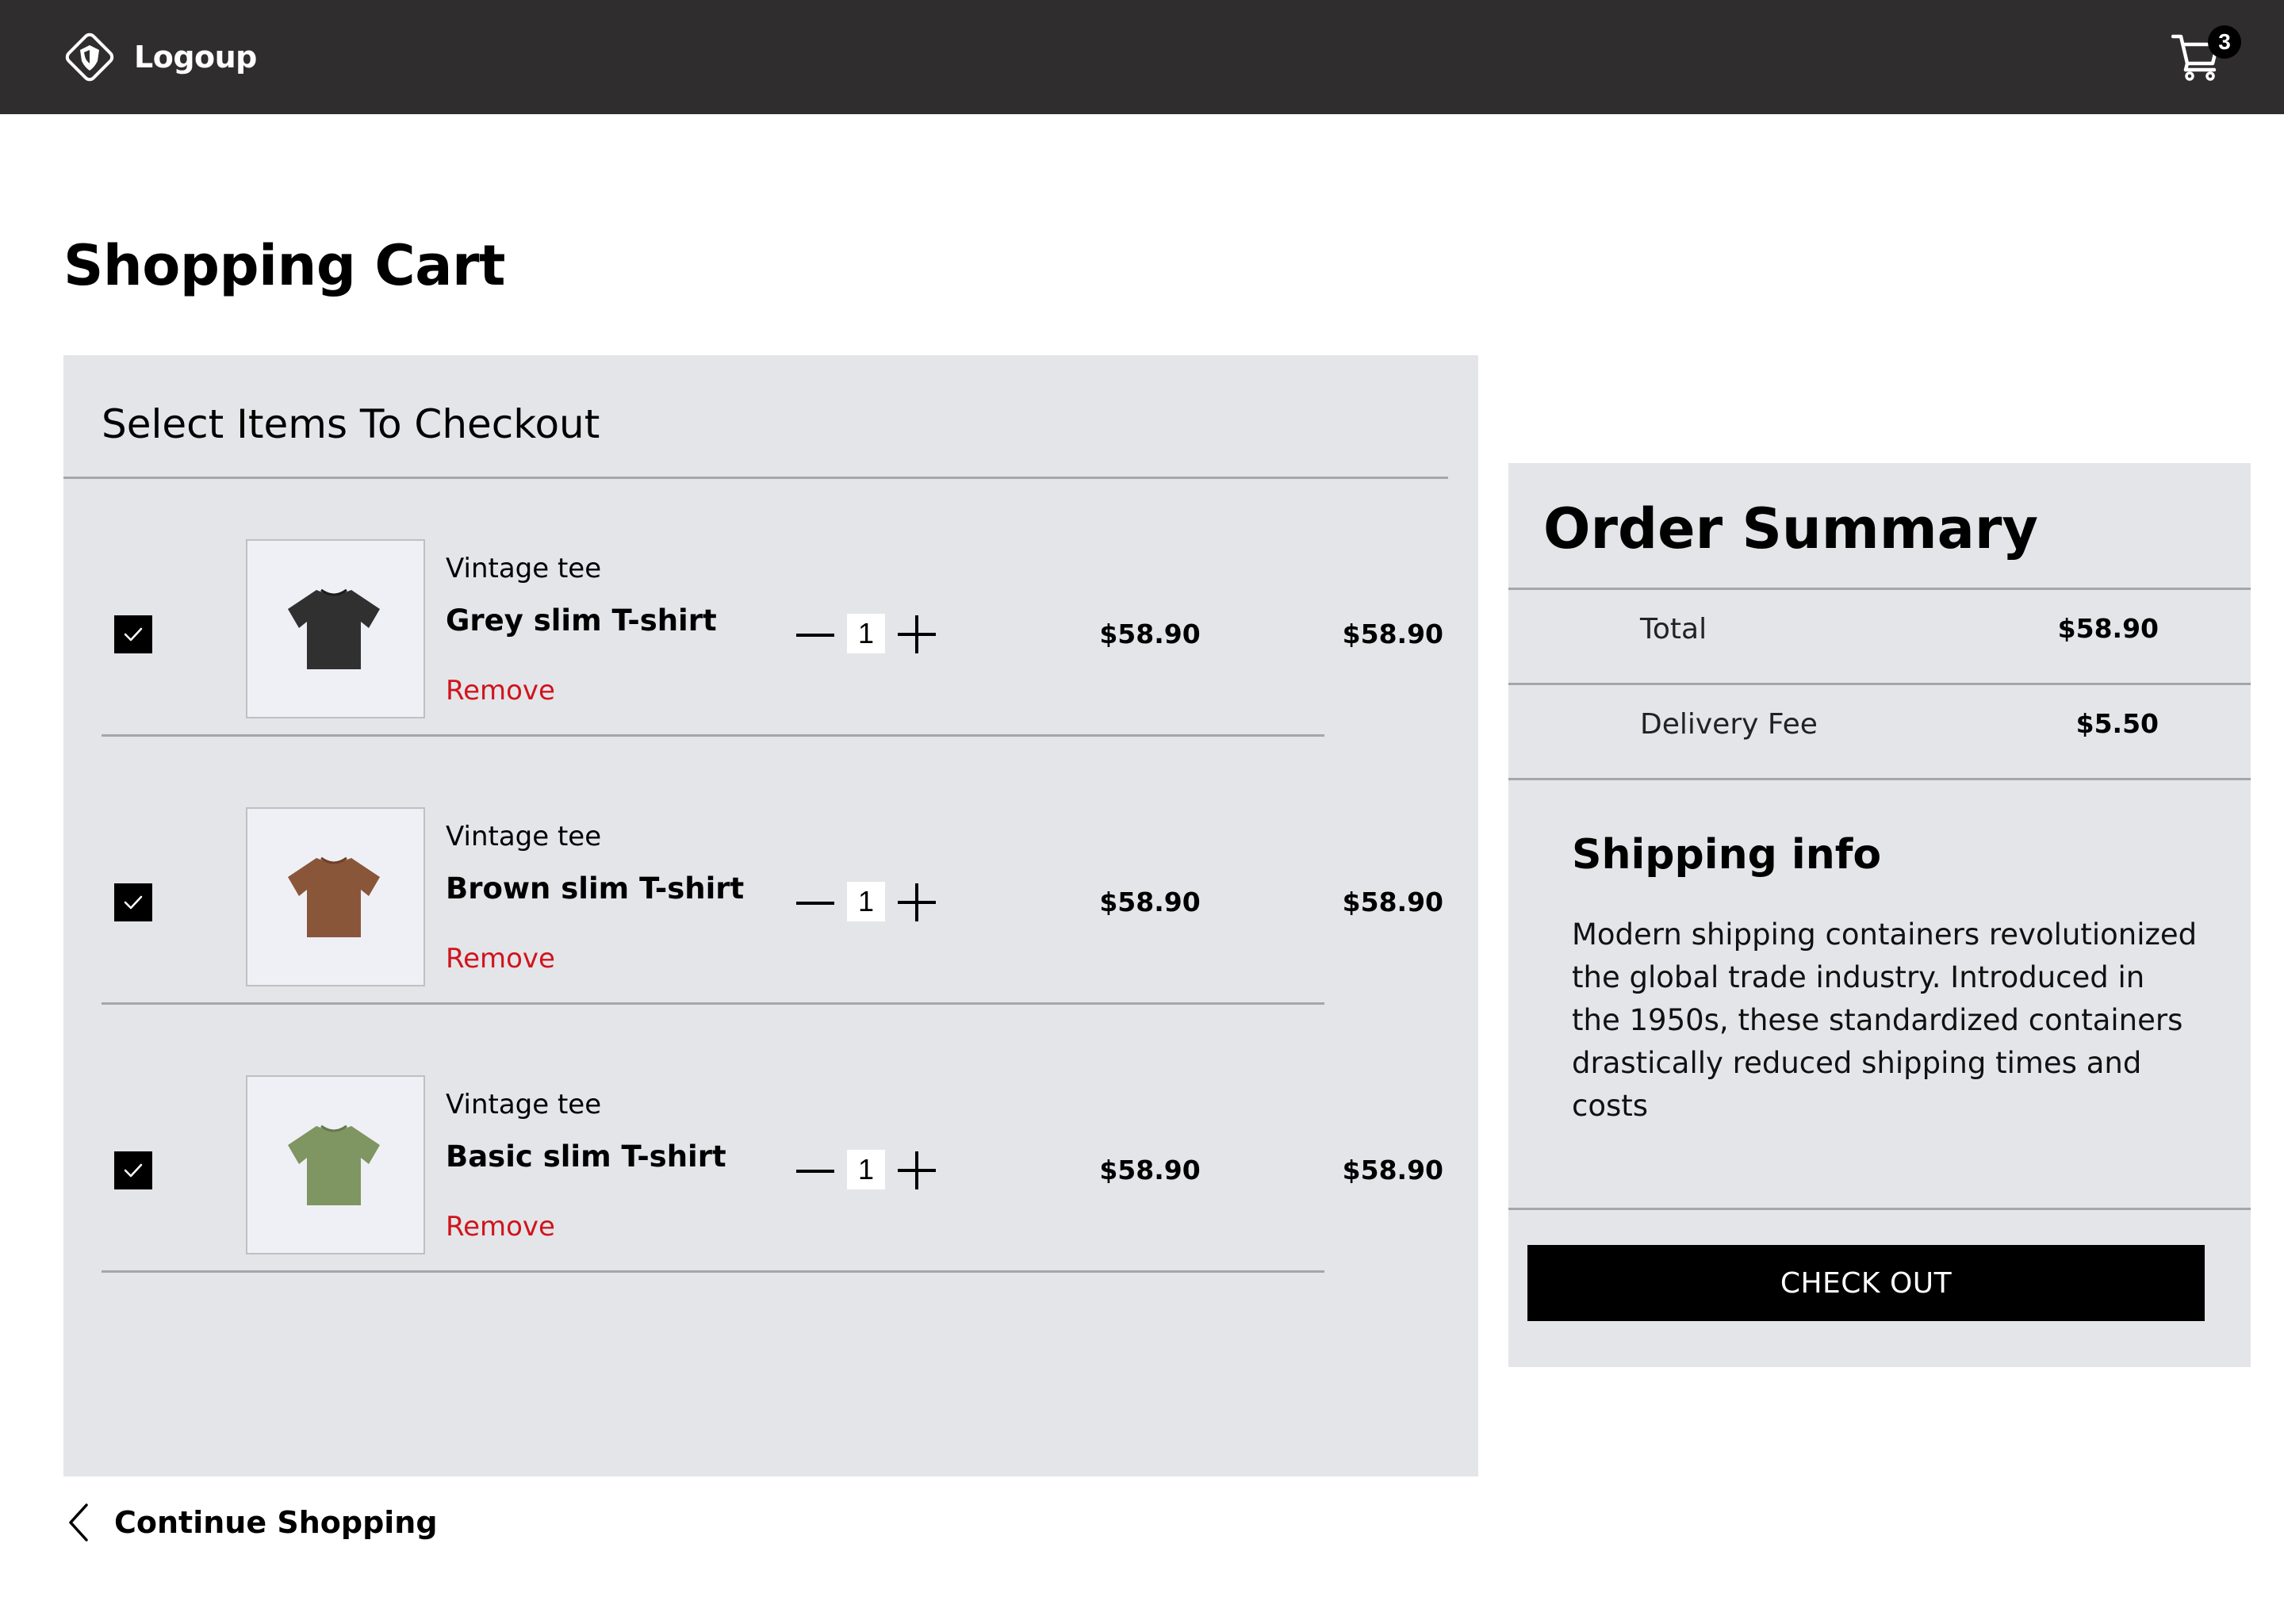 This screenshot has width=2284, height=1624. I want to click on shield-diamond-icon, so click(89, 57).